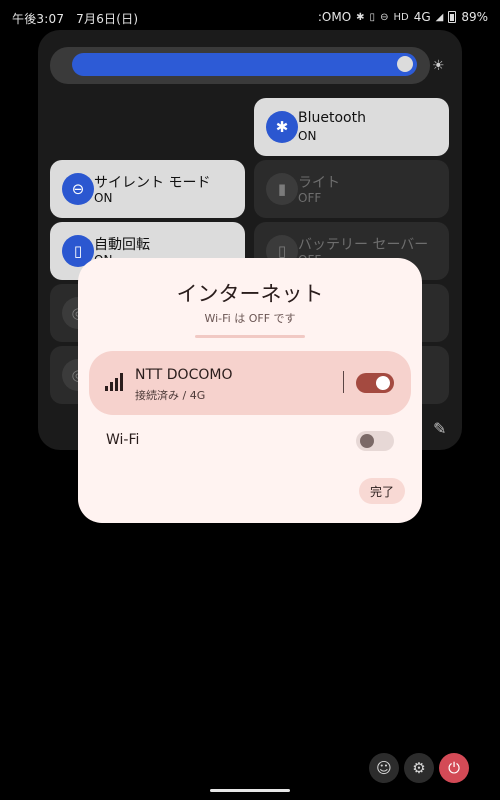  I want to click on user-button: ☺, so click(384, 768).